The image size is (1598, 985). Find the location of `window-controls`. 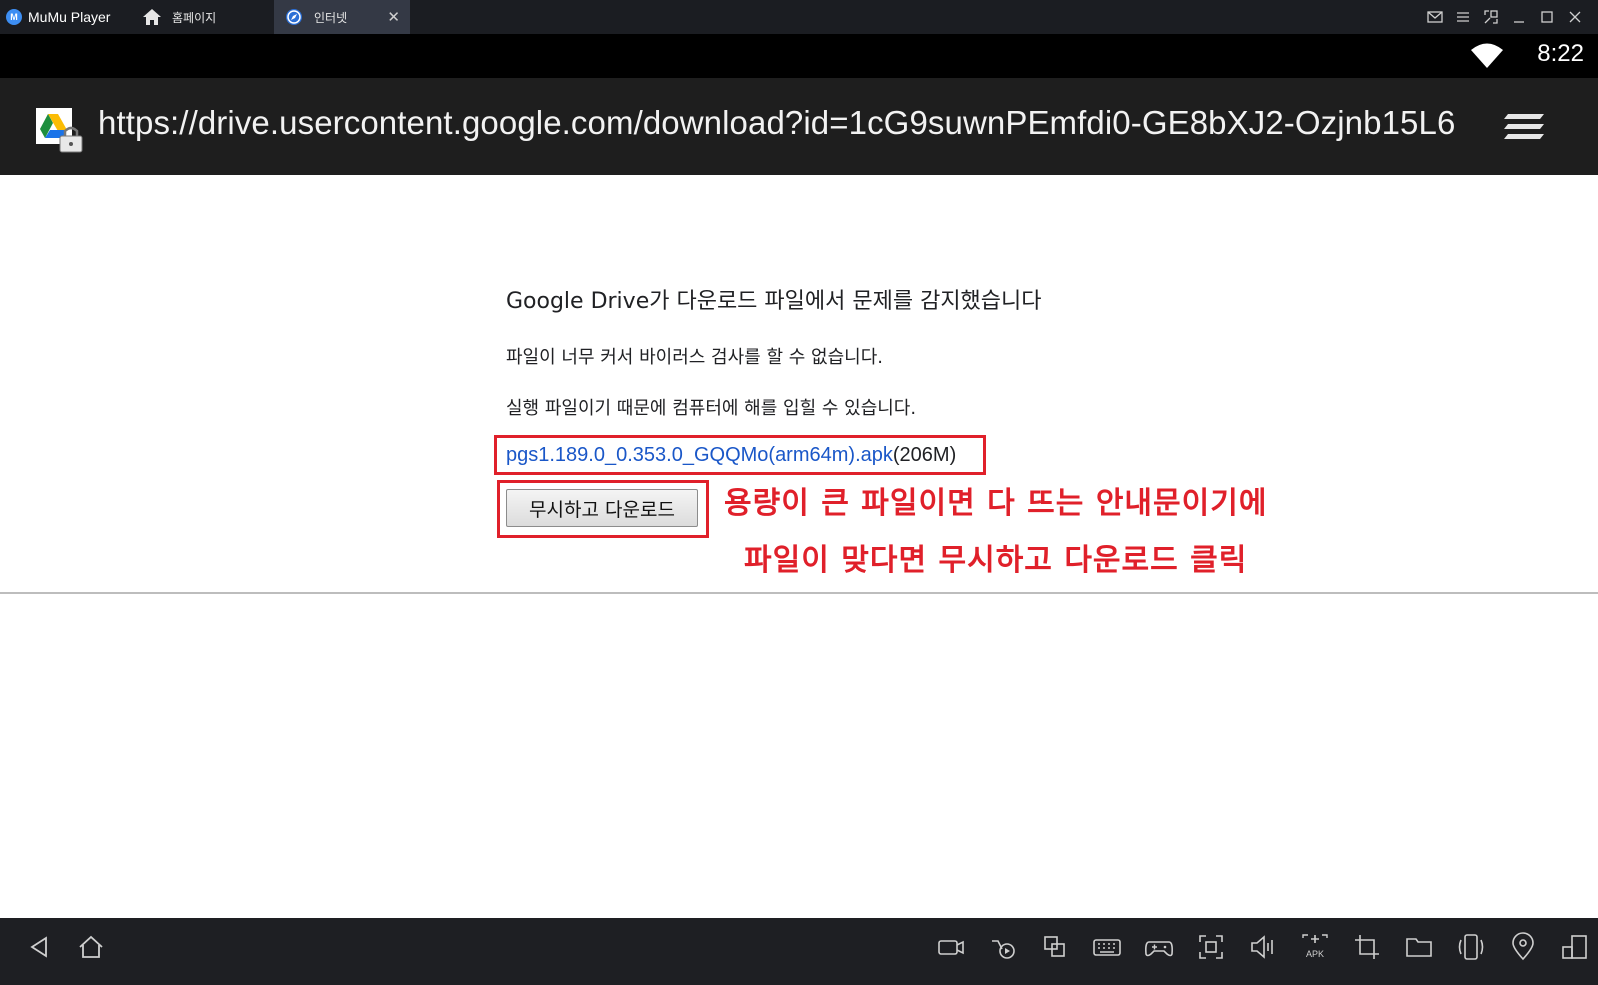

window-controls is located at coordinates (1505, 17).